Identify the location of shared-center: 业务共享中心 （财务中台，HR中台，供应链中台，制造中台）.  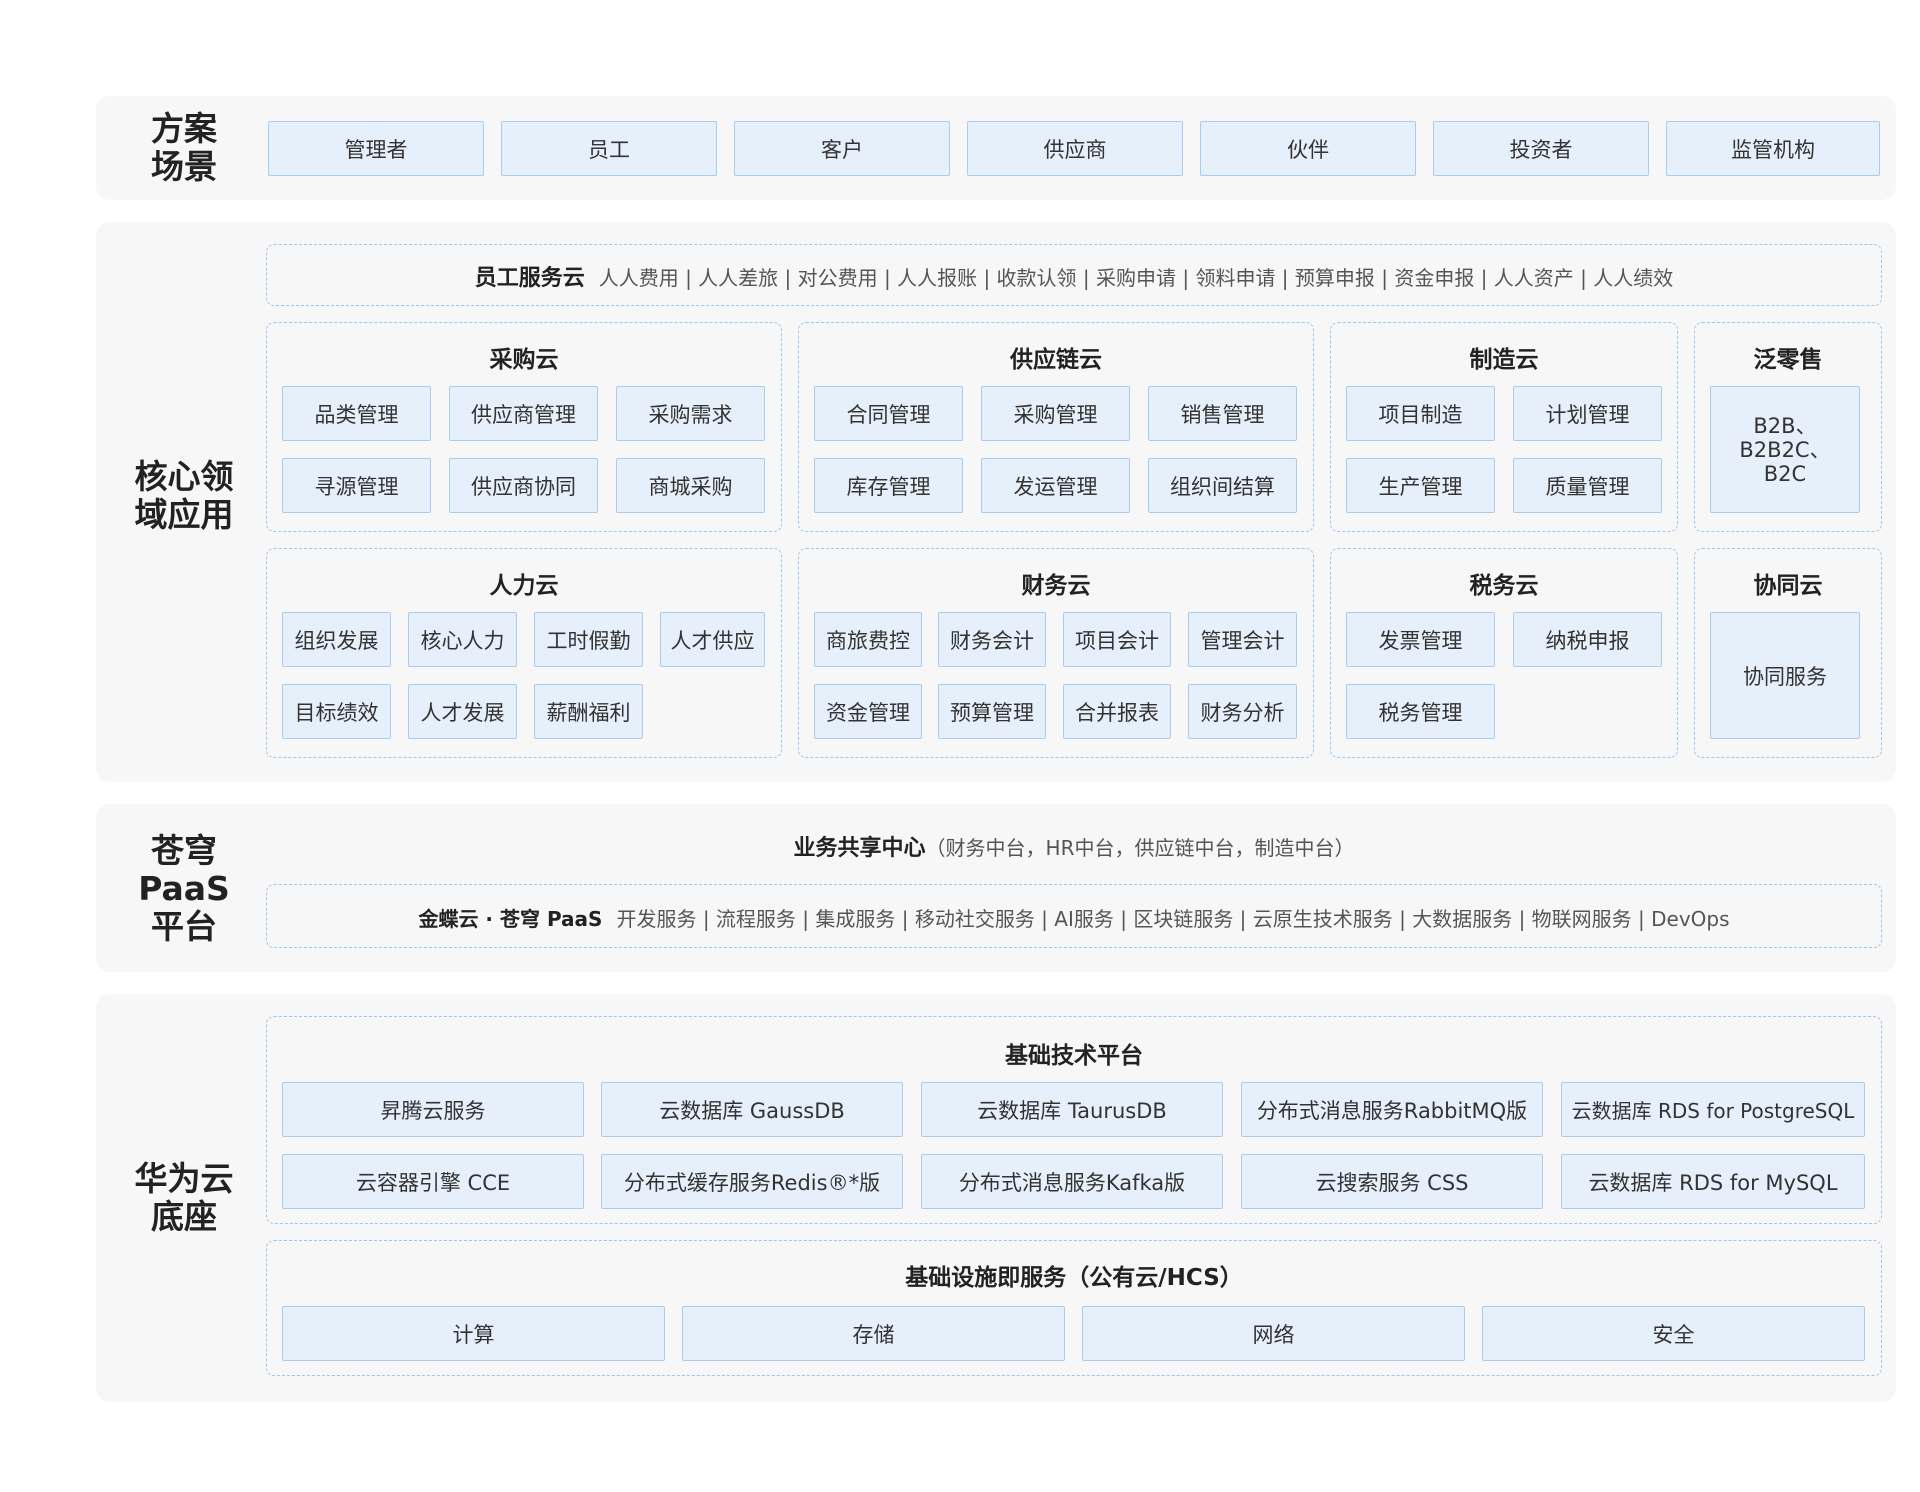
(1074, 846).